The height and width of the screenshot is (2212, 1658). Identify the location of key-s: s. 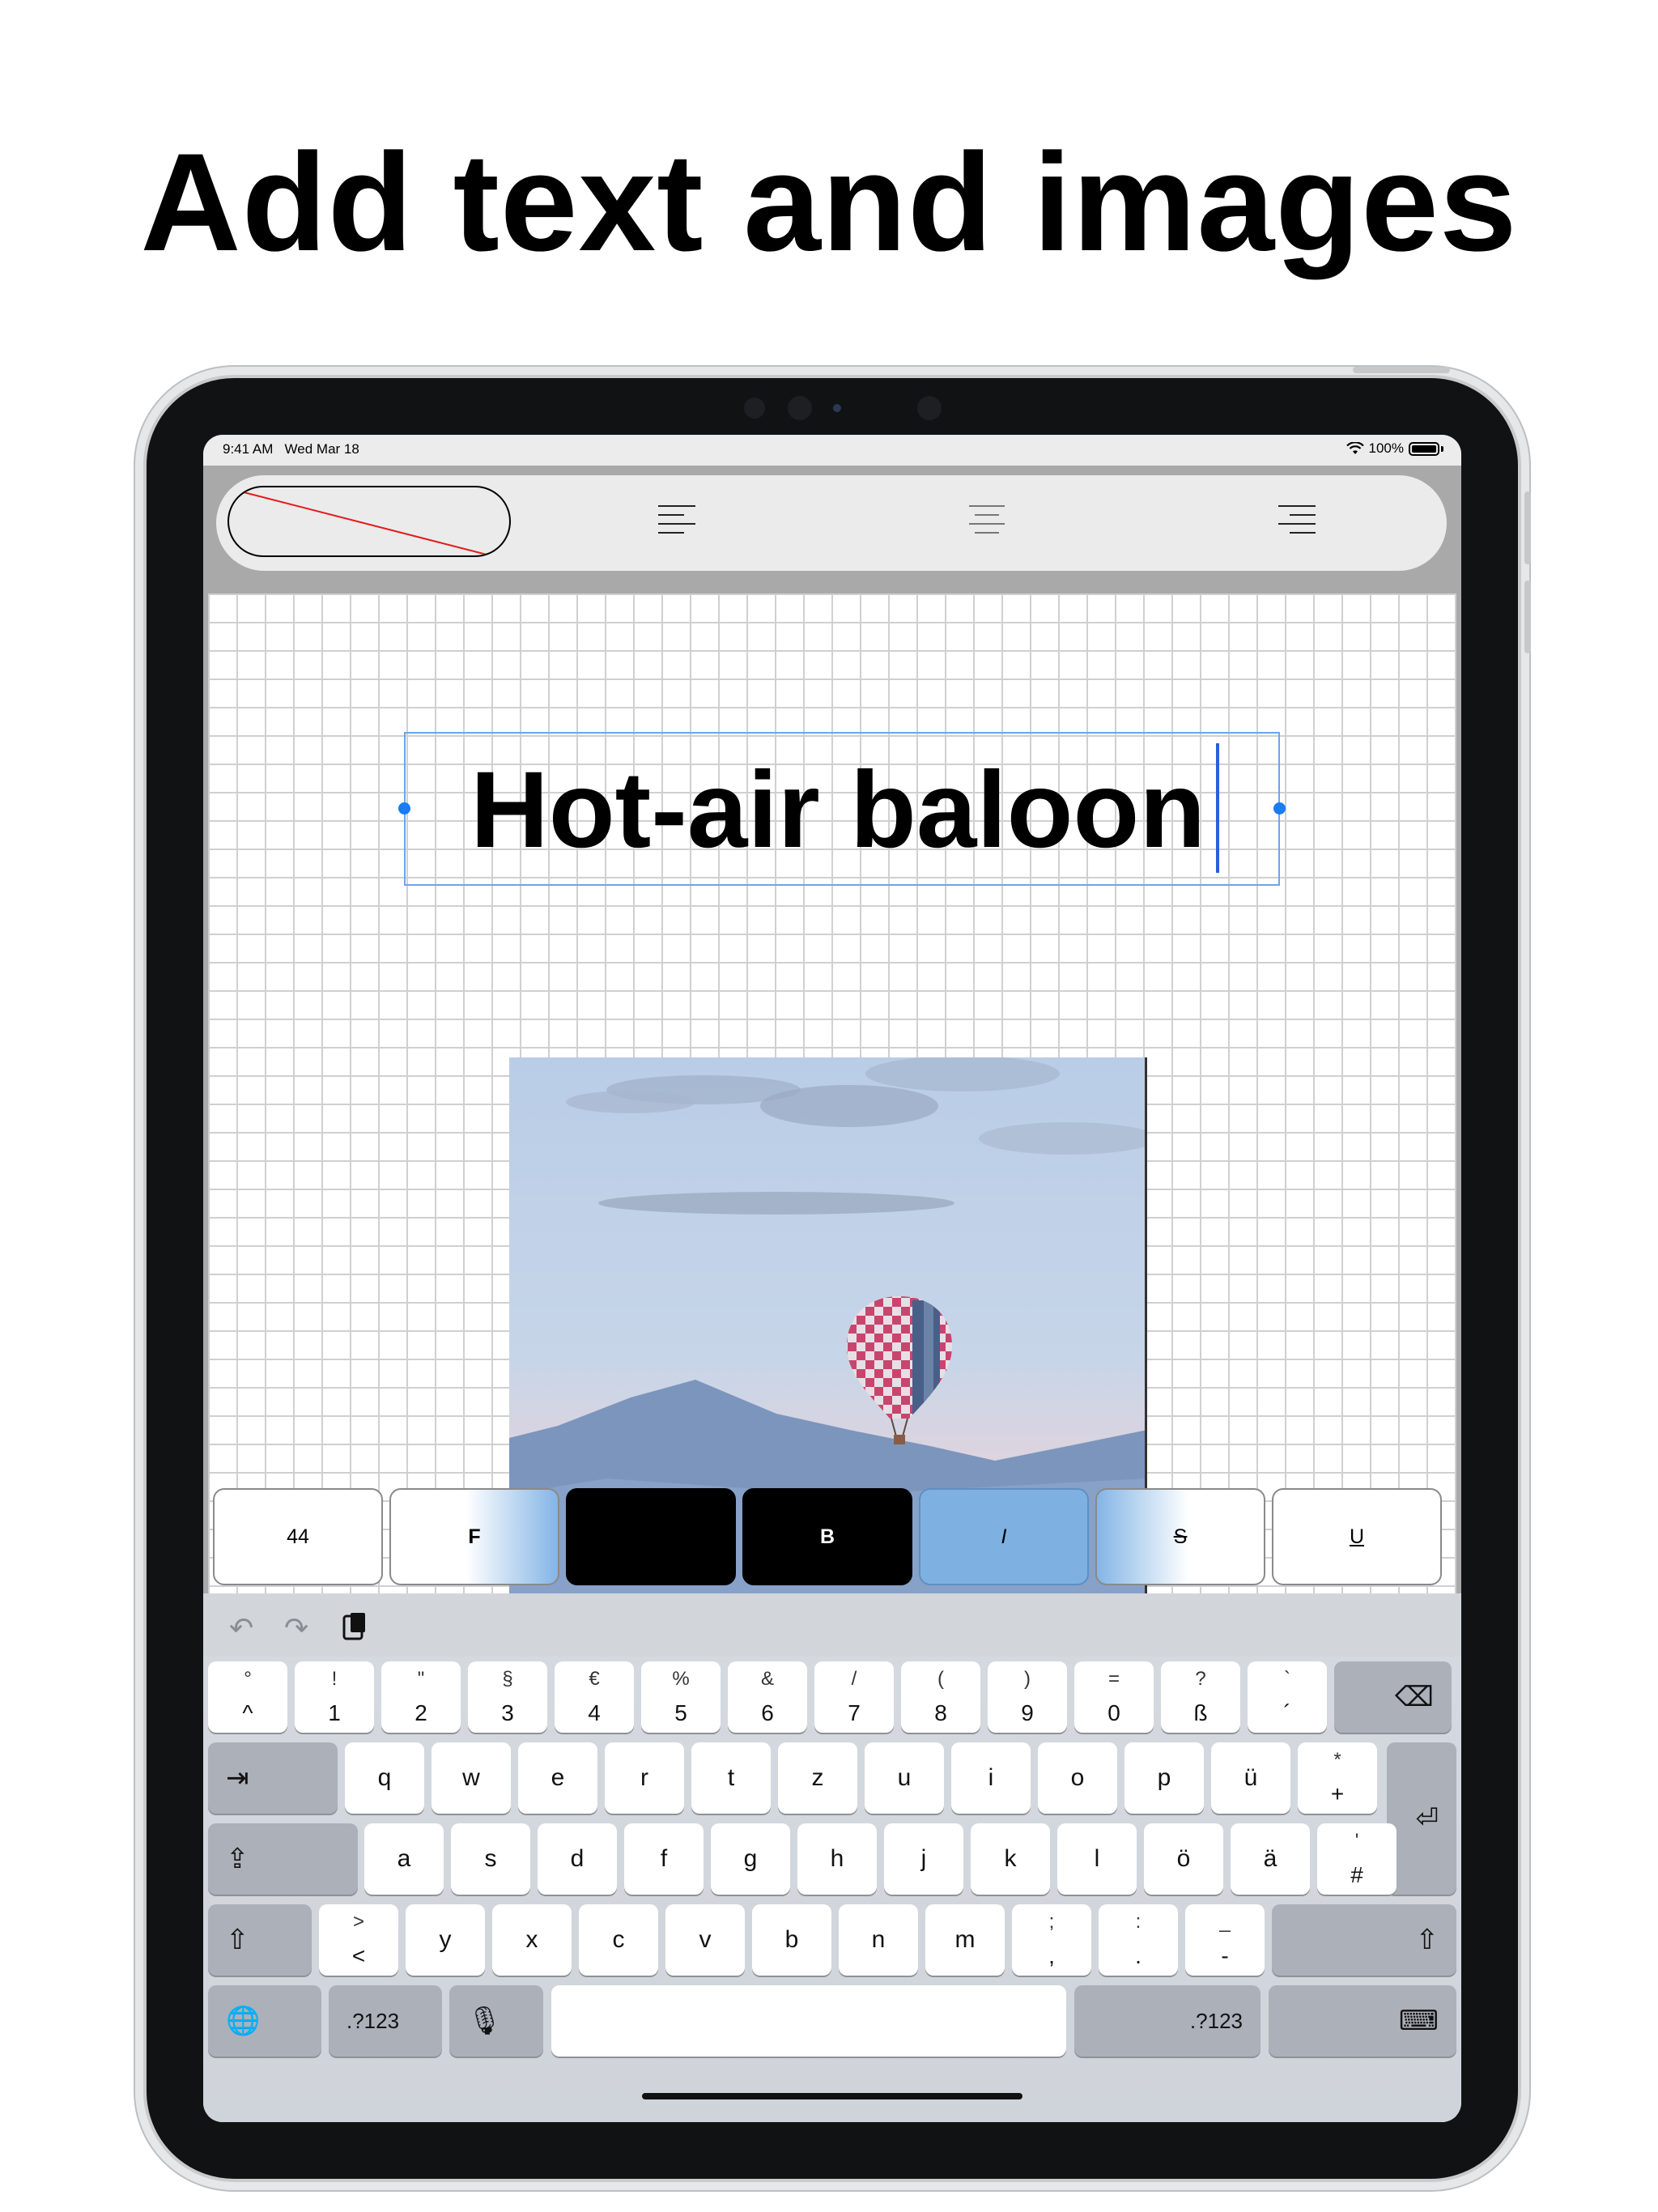
(490, 1859).